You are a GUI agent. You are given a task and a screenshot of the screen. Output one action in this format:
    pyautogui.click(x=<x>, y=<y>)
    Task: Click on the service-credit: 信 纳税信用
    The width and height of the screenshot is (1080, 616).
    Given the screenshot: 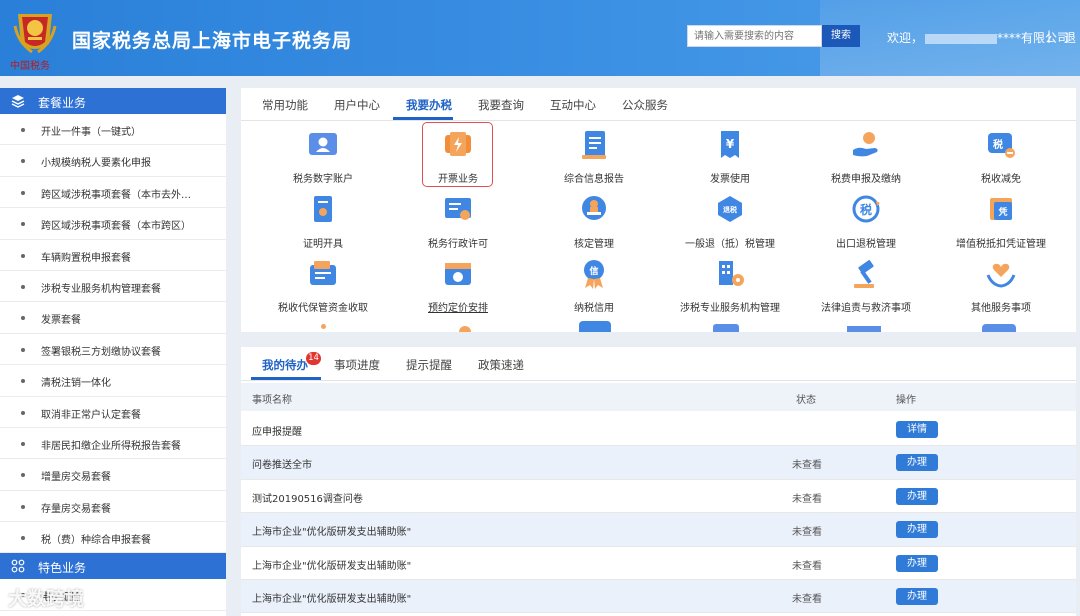 What is the action you would take?
    pyautogui.click(x=594, y=287)
    